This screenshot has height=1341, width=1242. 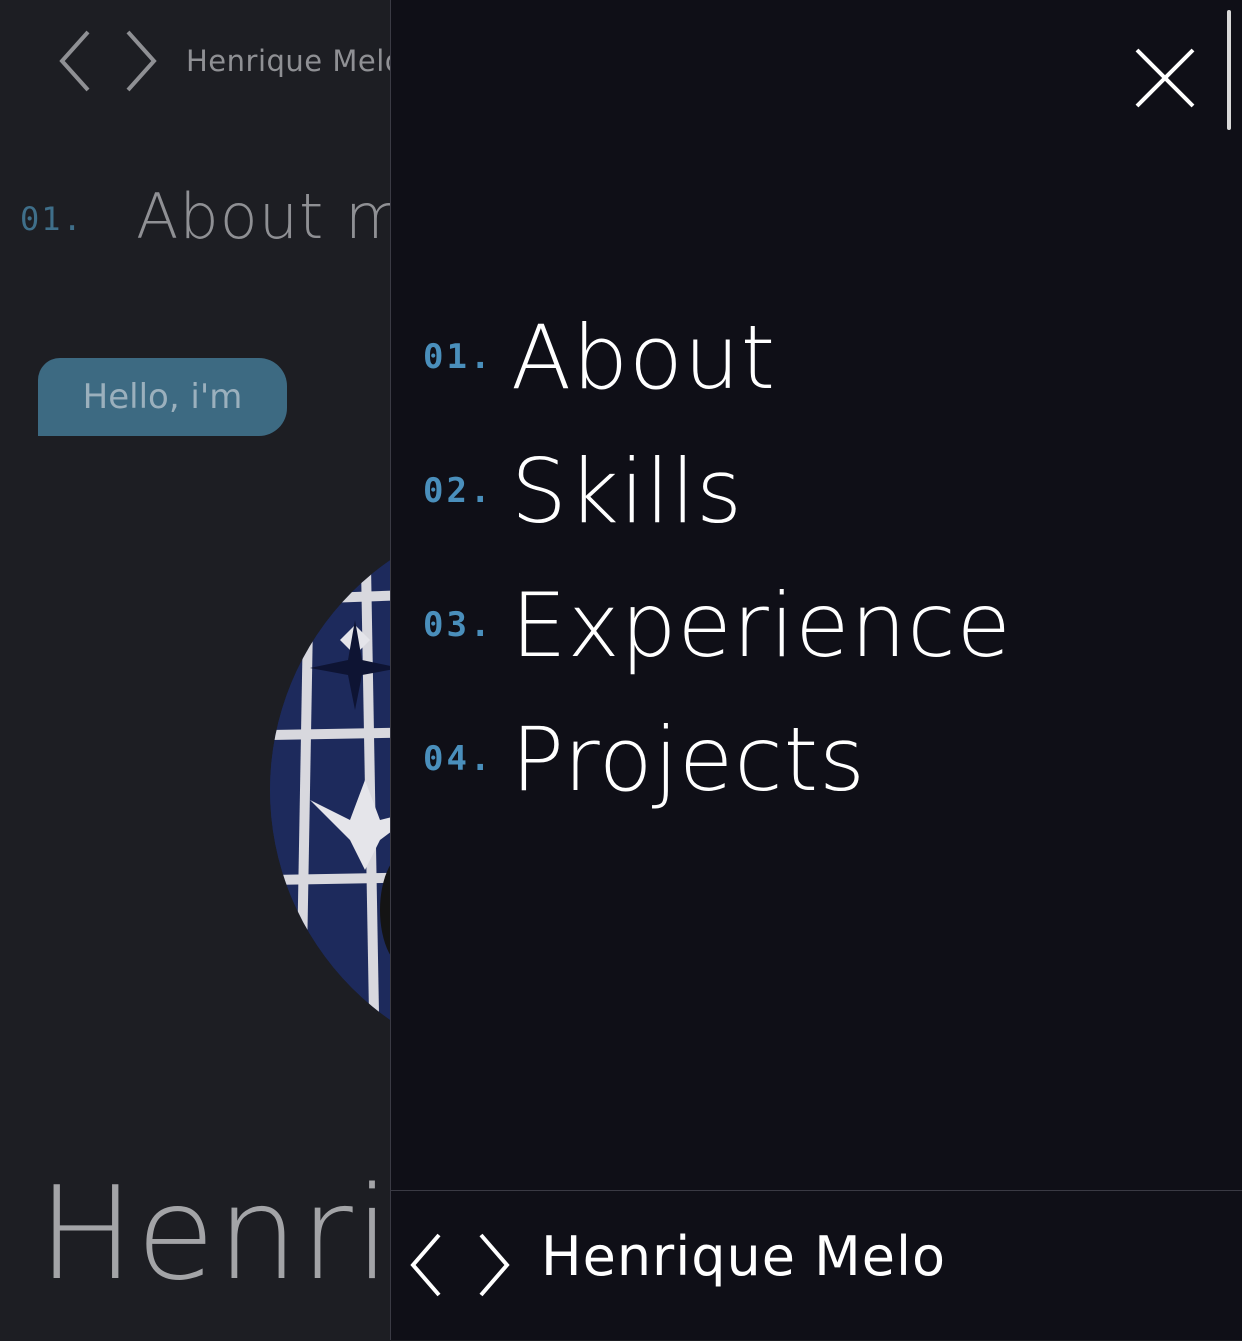 I want to click on menu-item-projects: 04. Projects, so click(x=717, y=759).